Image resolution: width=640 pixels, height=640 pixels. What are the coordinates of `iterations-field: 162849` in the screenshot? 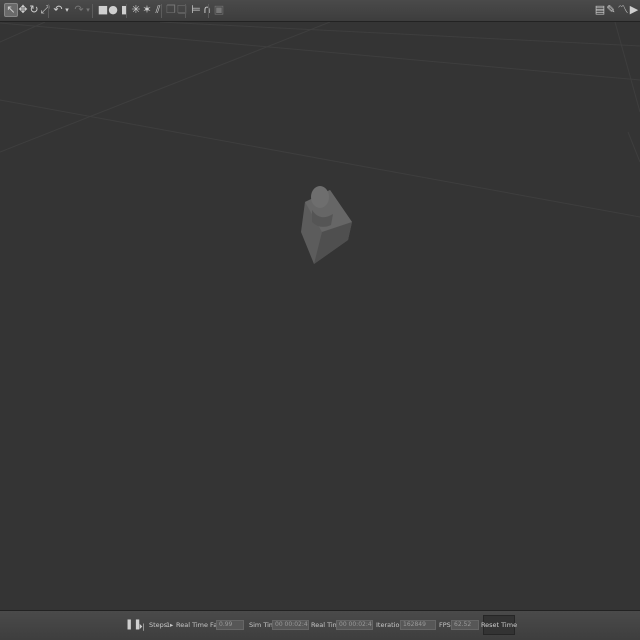 It's located at (418, 625).